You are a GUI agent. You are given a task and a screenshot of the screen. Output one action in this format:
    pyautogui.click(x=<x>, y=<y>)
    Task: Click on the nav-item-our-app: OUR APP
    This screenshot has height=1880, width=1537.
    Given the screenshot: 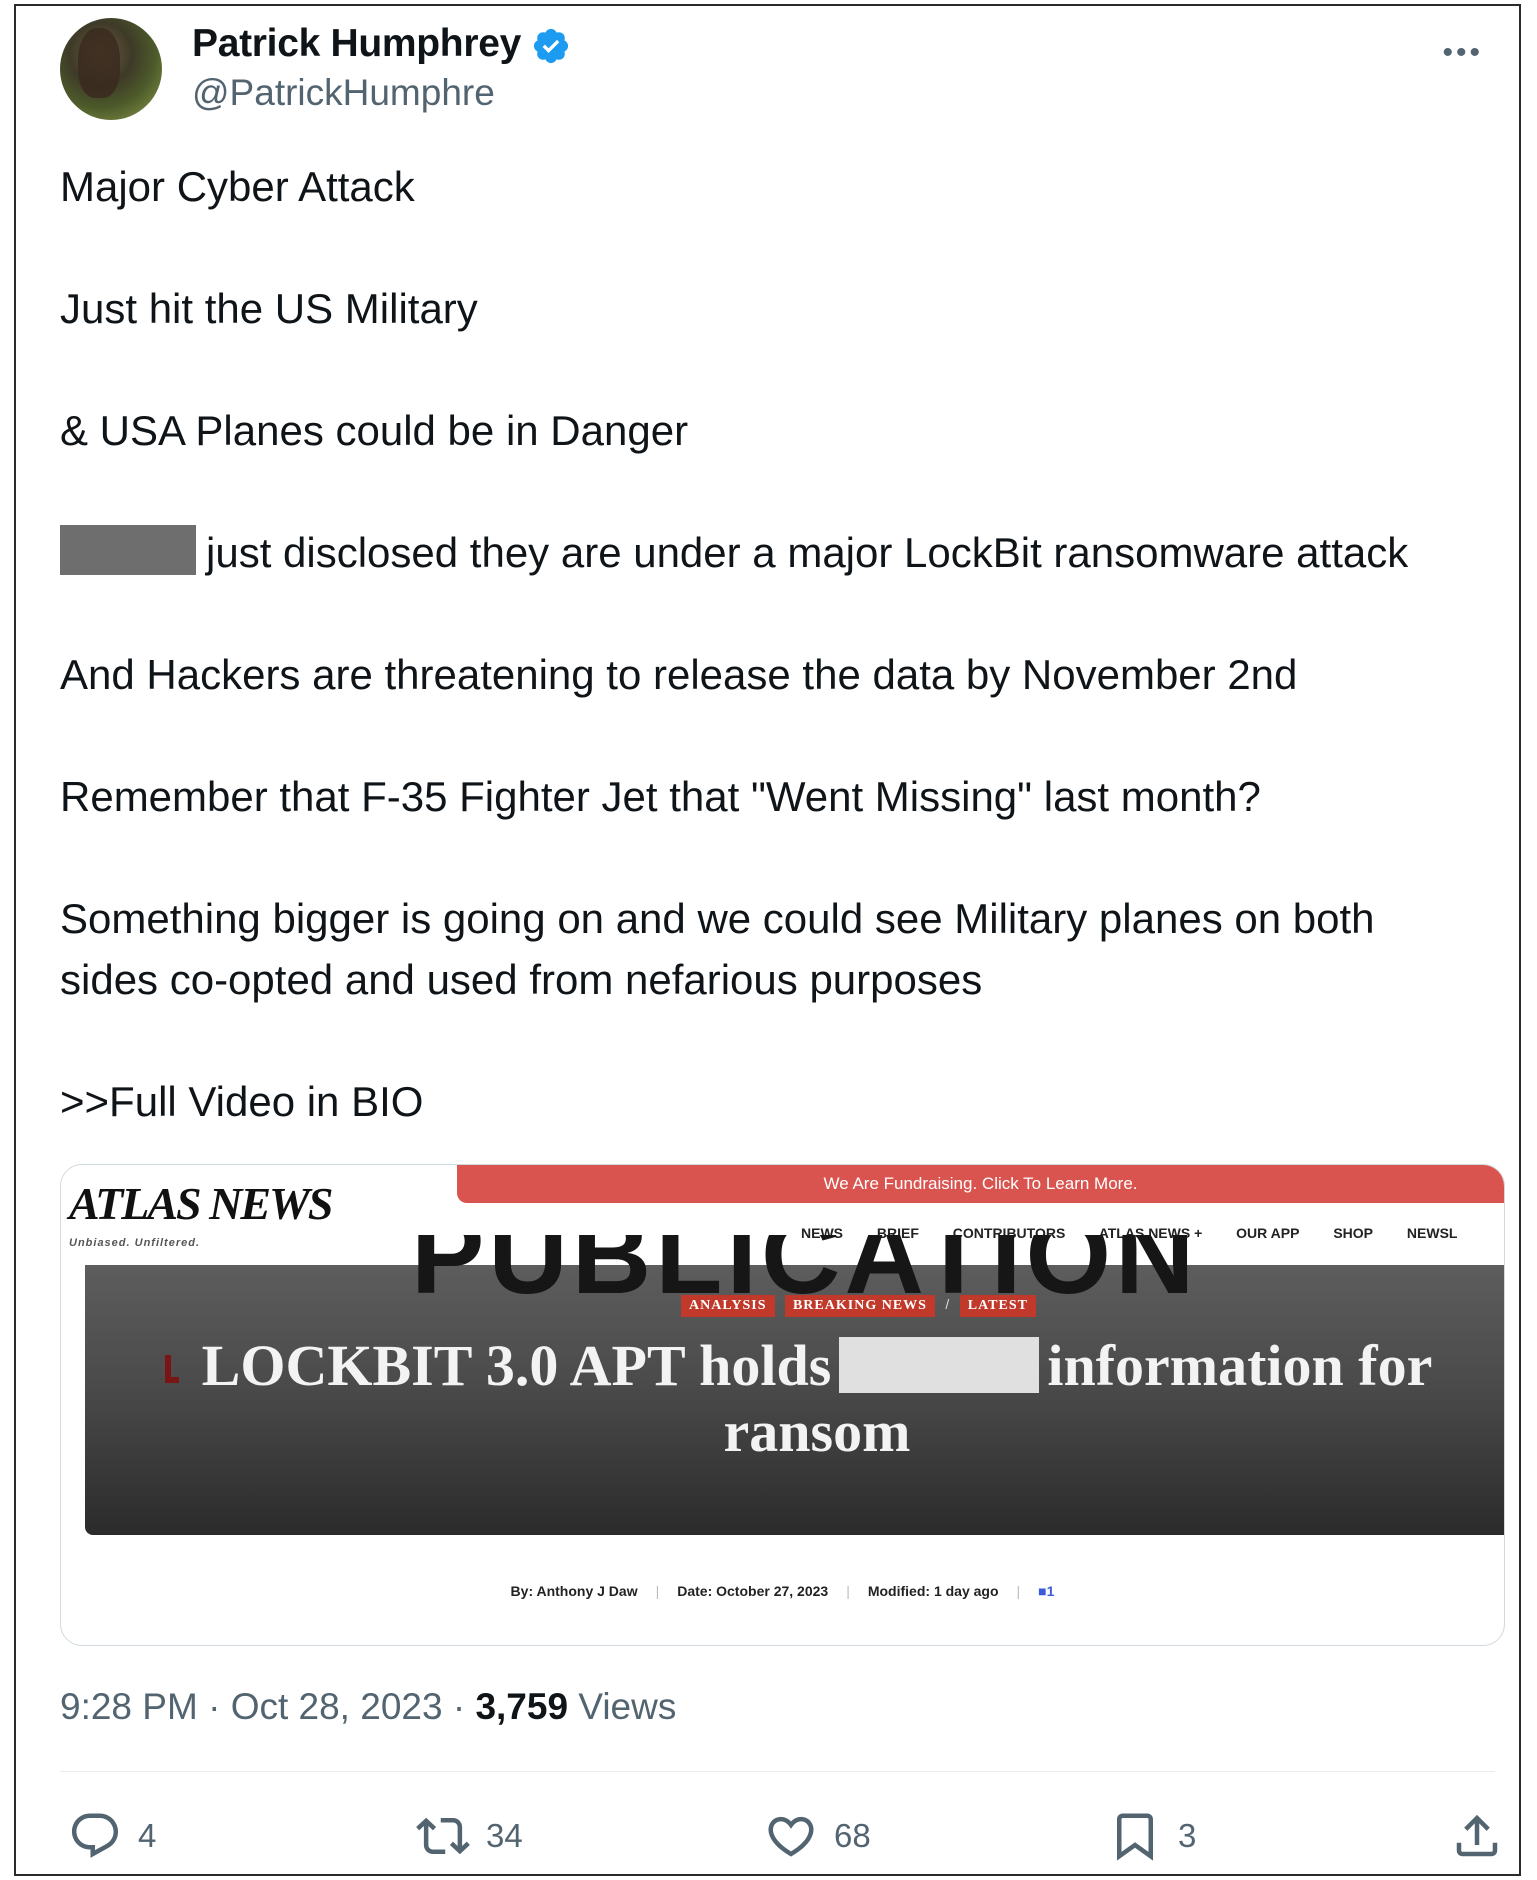 What is the action you would take?
    pyautogui.click(x=1267, y=1233)
    